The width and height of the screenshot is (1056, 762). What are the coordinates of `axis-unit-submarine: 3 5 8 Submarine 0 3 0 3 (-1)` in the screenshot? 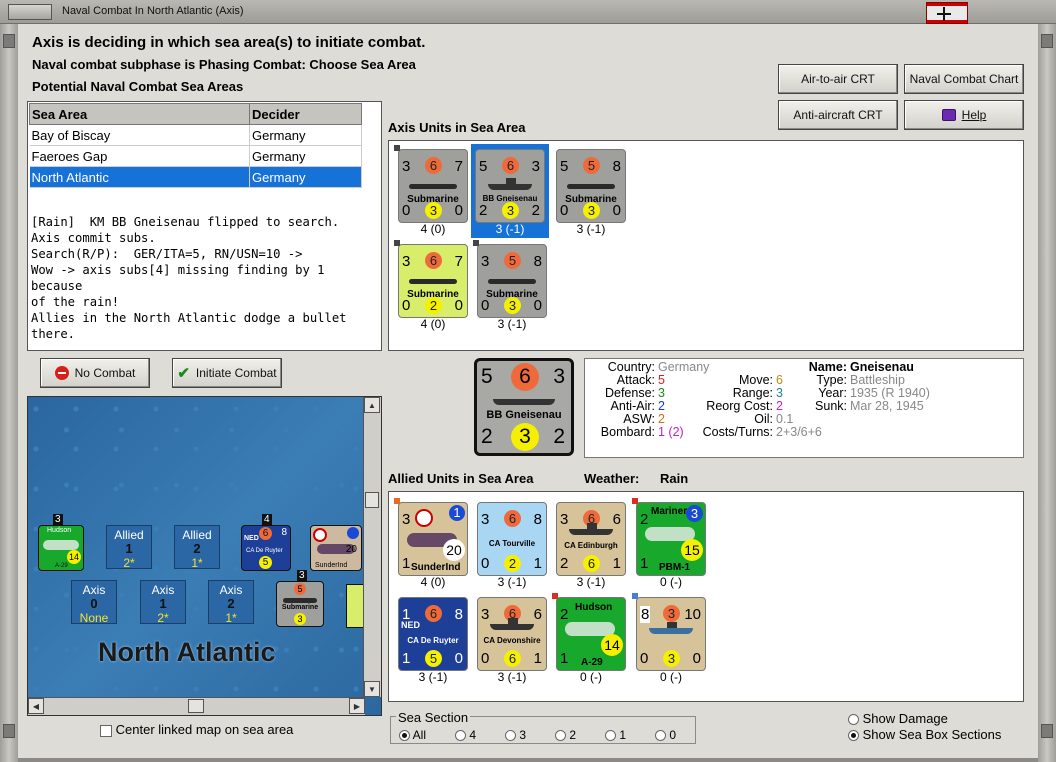 It's located at (510, 285).